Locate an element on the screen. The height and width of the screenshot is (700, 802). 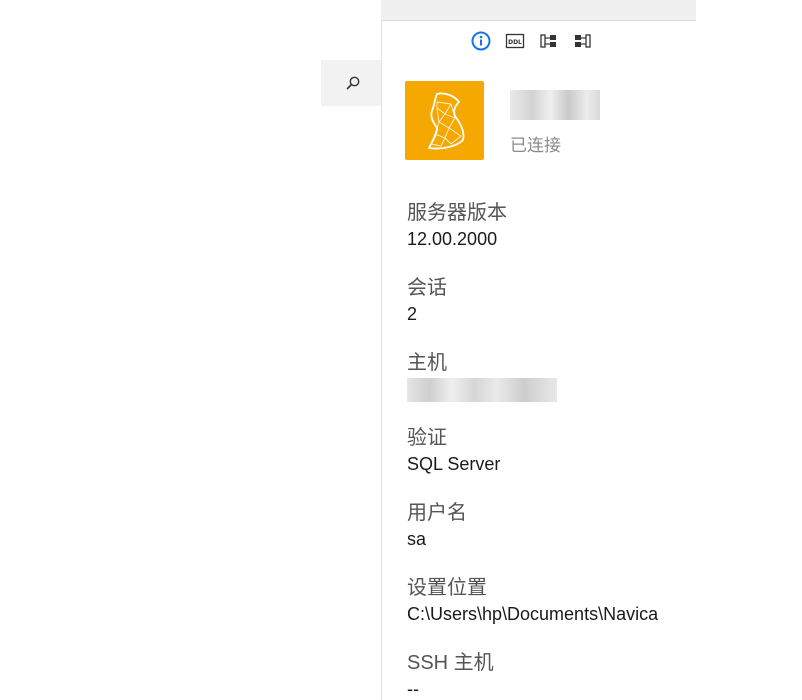
er-diagram-icon is located at coordinates (548, 41).